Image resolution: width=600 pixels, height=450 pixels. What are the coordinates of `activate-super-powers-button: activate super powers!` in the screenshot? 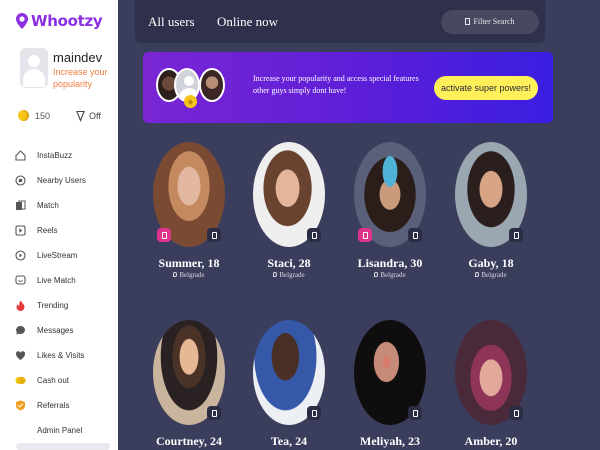 It's located at (486, 88).